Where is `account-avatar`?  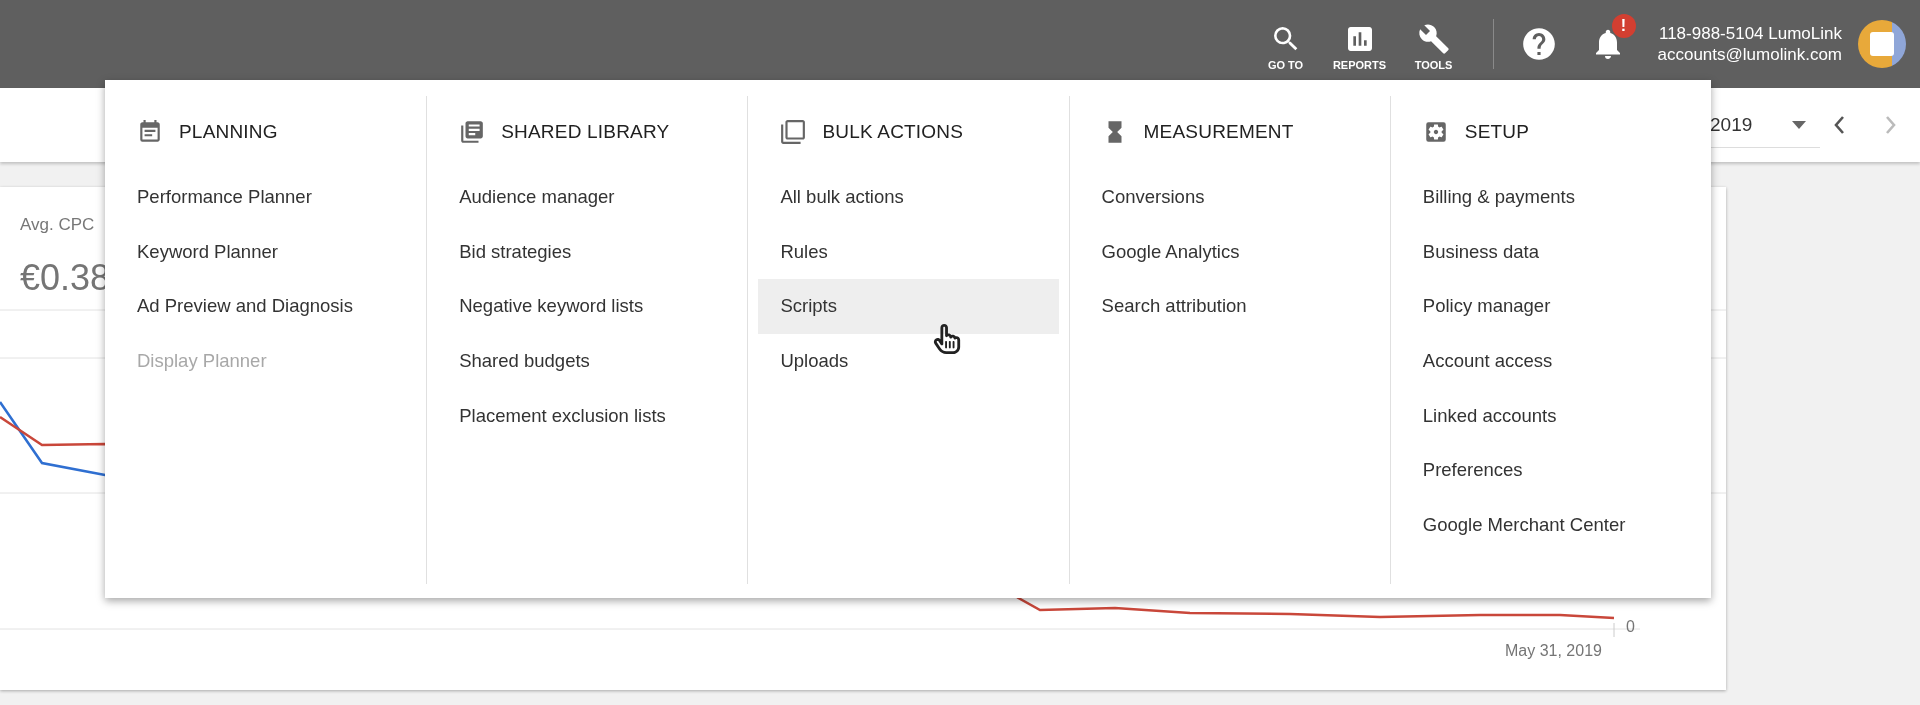
account-avatar is located at coordinates (1882, 44).